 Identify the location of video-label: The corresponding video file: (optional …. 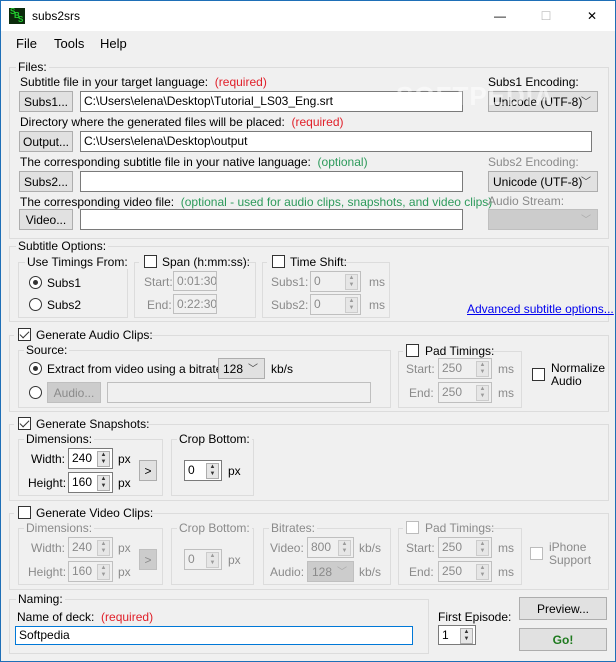
(256, 202).